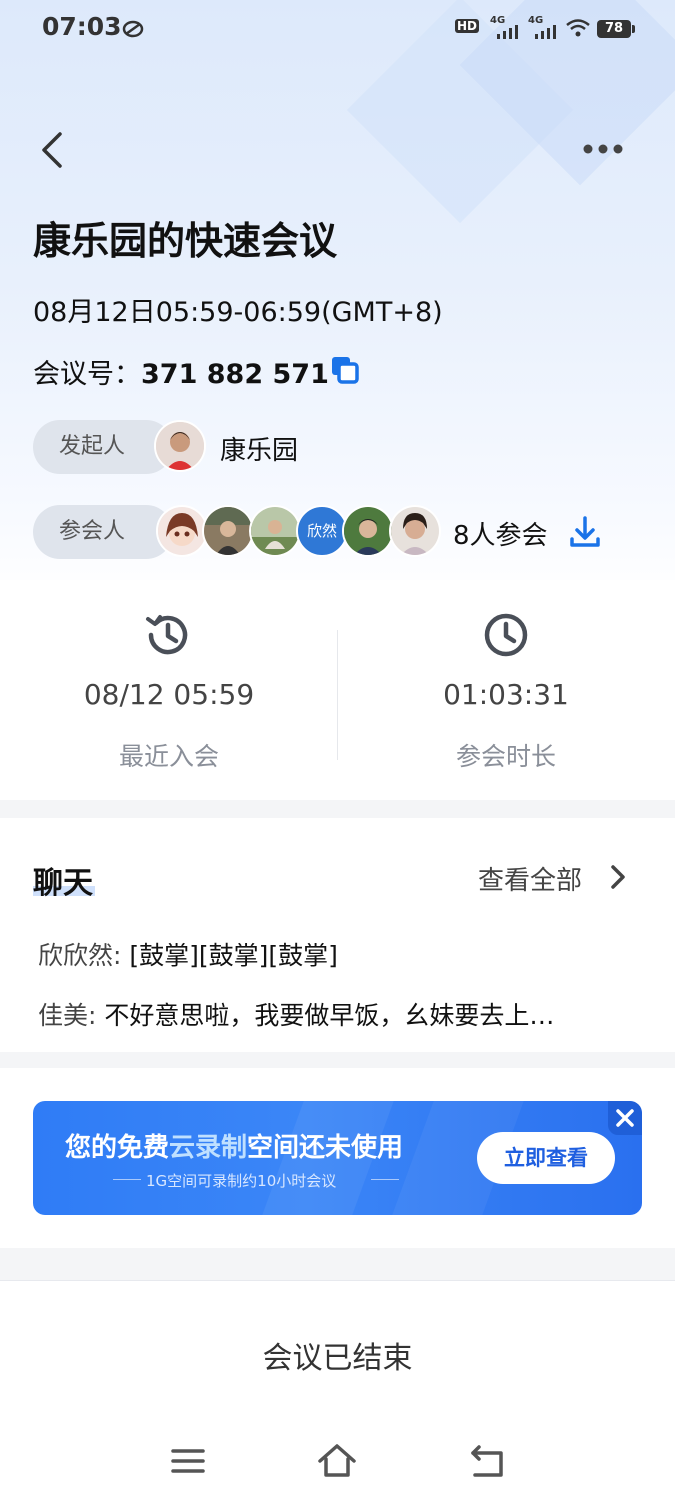 This screenshot has width=675, height=1501. I want to click on chevron-right-icon, so click(618, 877).